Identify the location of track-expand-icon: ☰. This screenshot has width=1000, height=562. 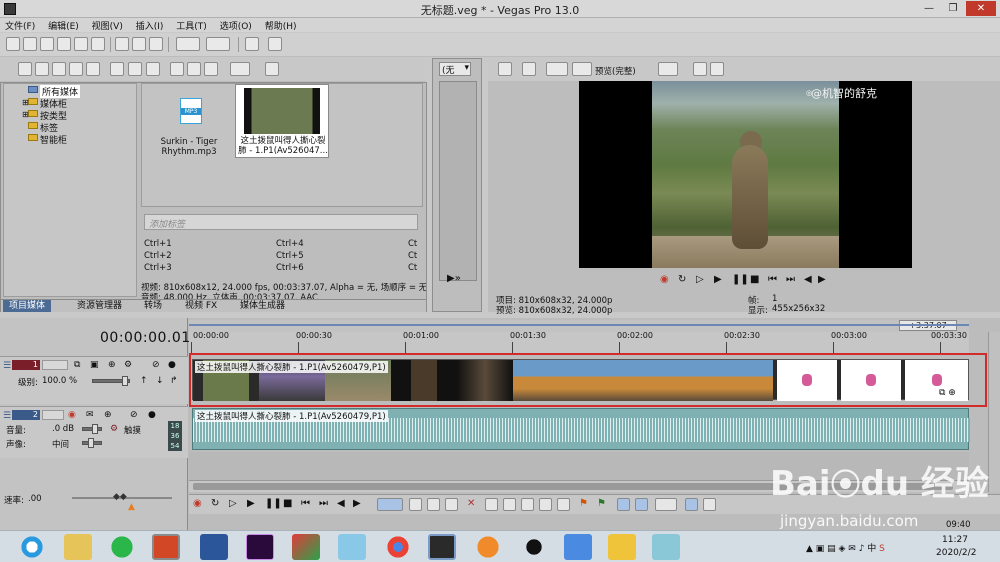
(7, 366).